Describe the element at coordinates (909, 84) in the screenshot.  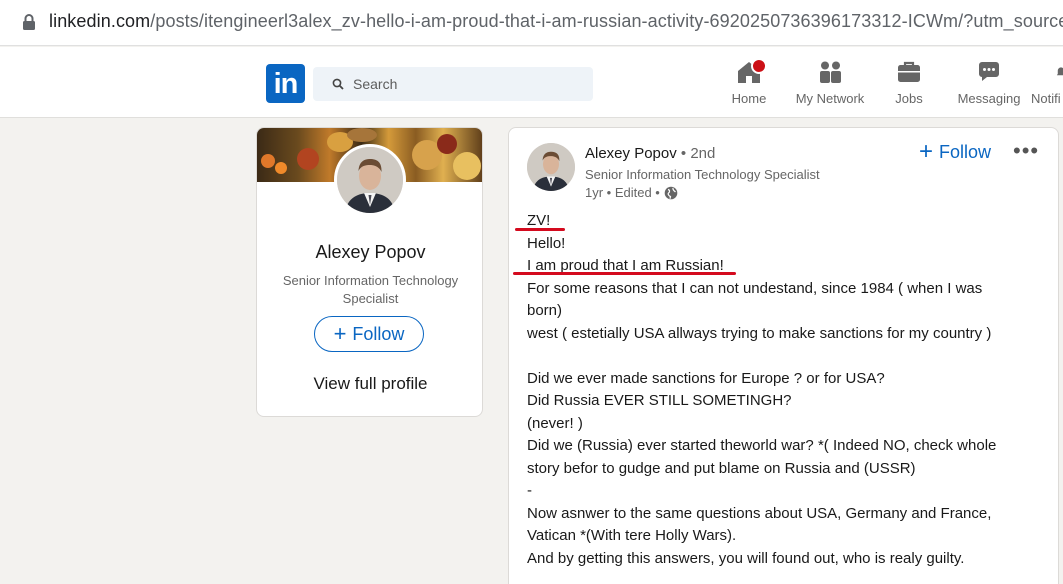
I see `nav-item-jobs: Jobs` at that location.